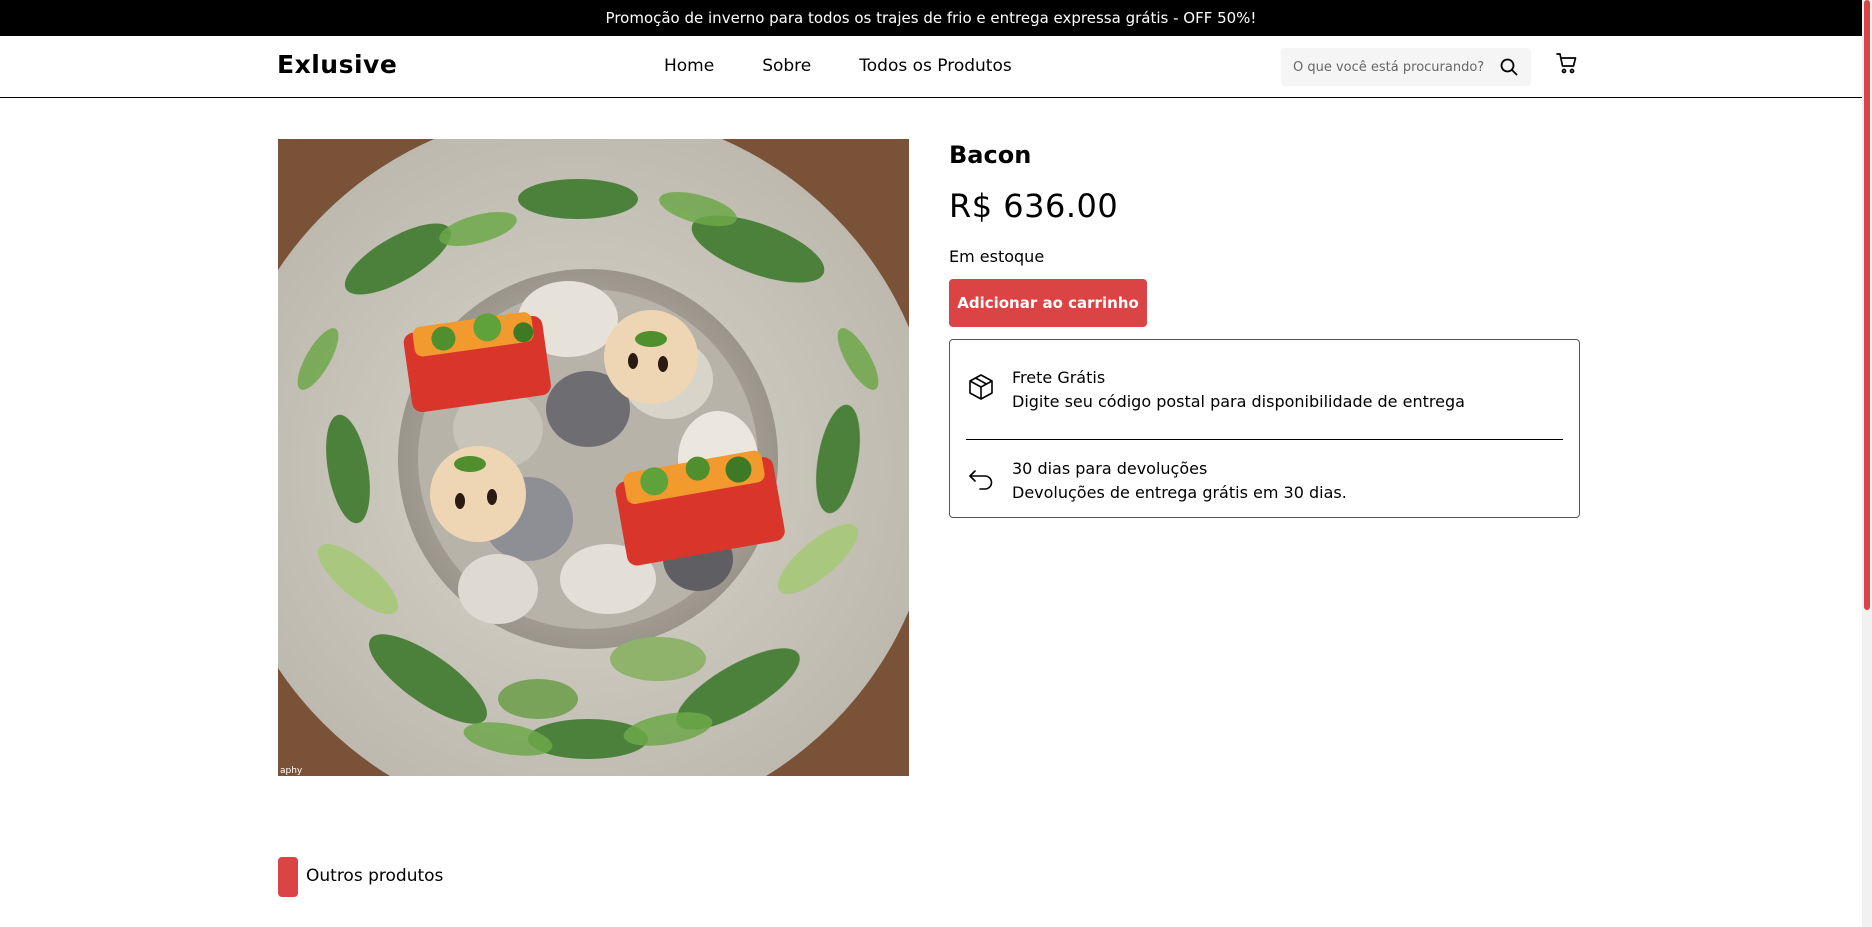 This screenshot has height=927, width=1872. What do you see at coordinates (337, 64) in the screenshot?
I see `logo: Exlusive` at bounding box center [337, 64].